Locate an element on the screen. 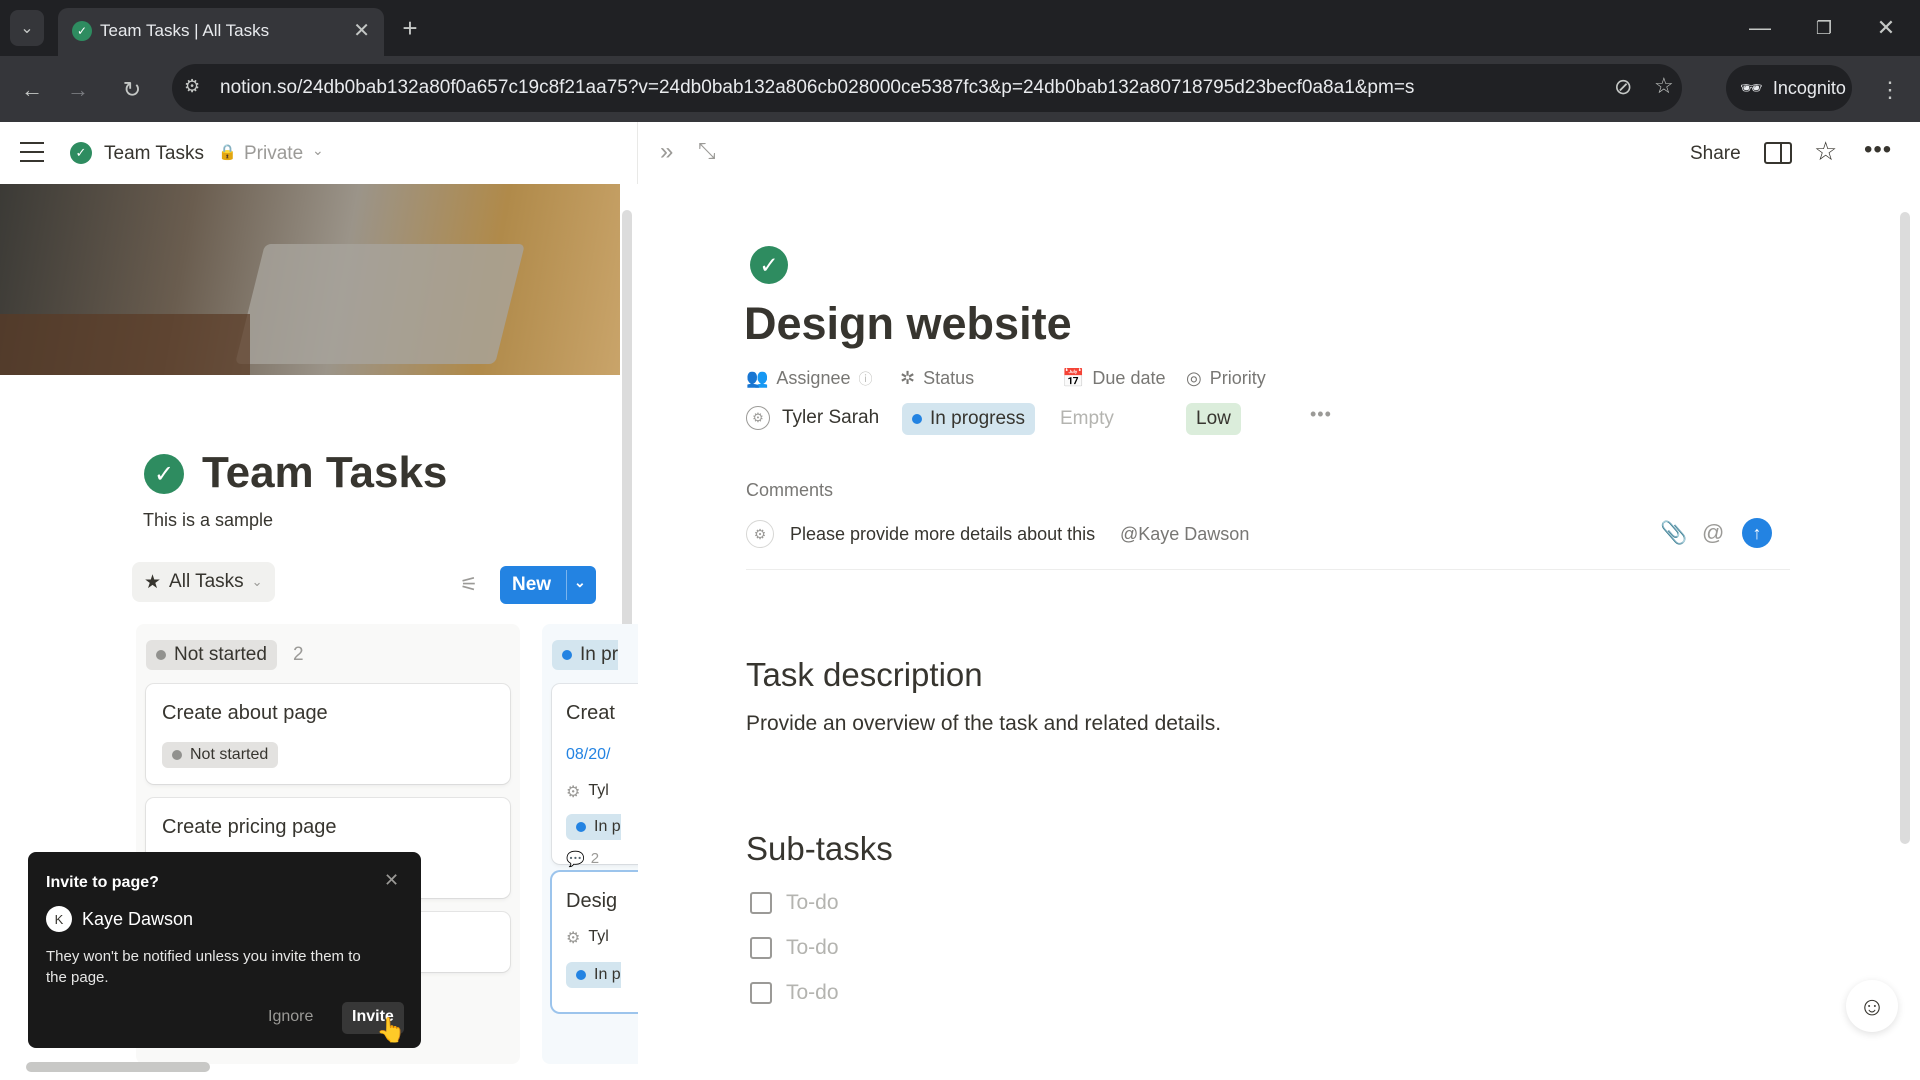 This screenshot has width=1920, height=1080. comment-mention: @Kaye Dawson is located at coordinates (1184, 534).